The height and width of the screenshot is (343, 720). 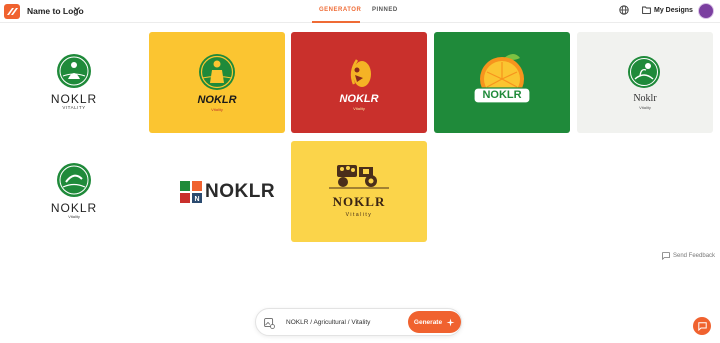 I want to click on chat-button, so click(x=702, y=326).